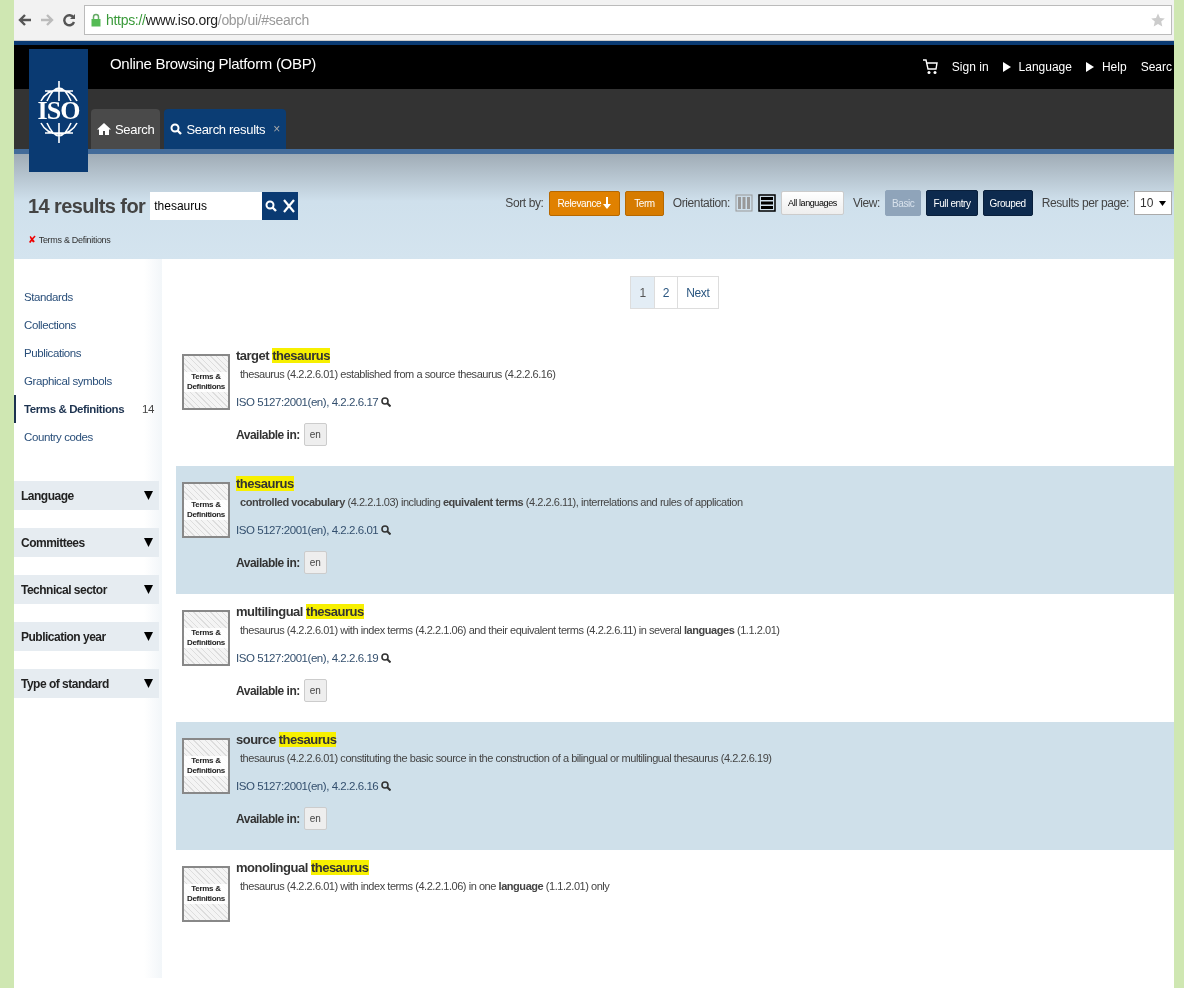 This screenshot has width=1184, height=988. I want to click on result-title: monolingual thesaurus, so click(302, 867).